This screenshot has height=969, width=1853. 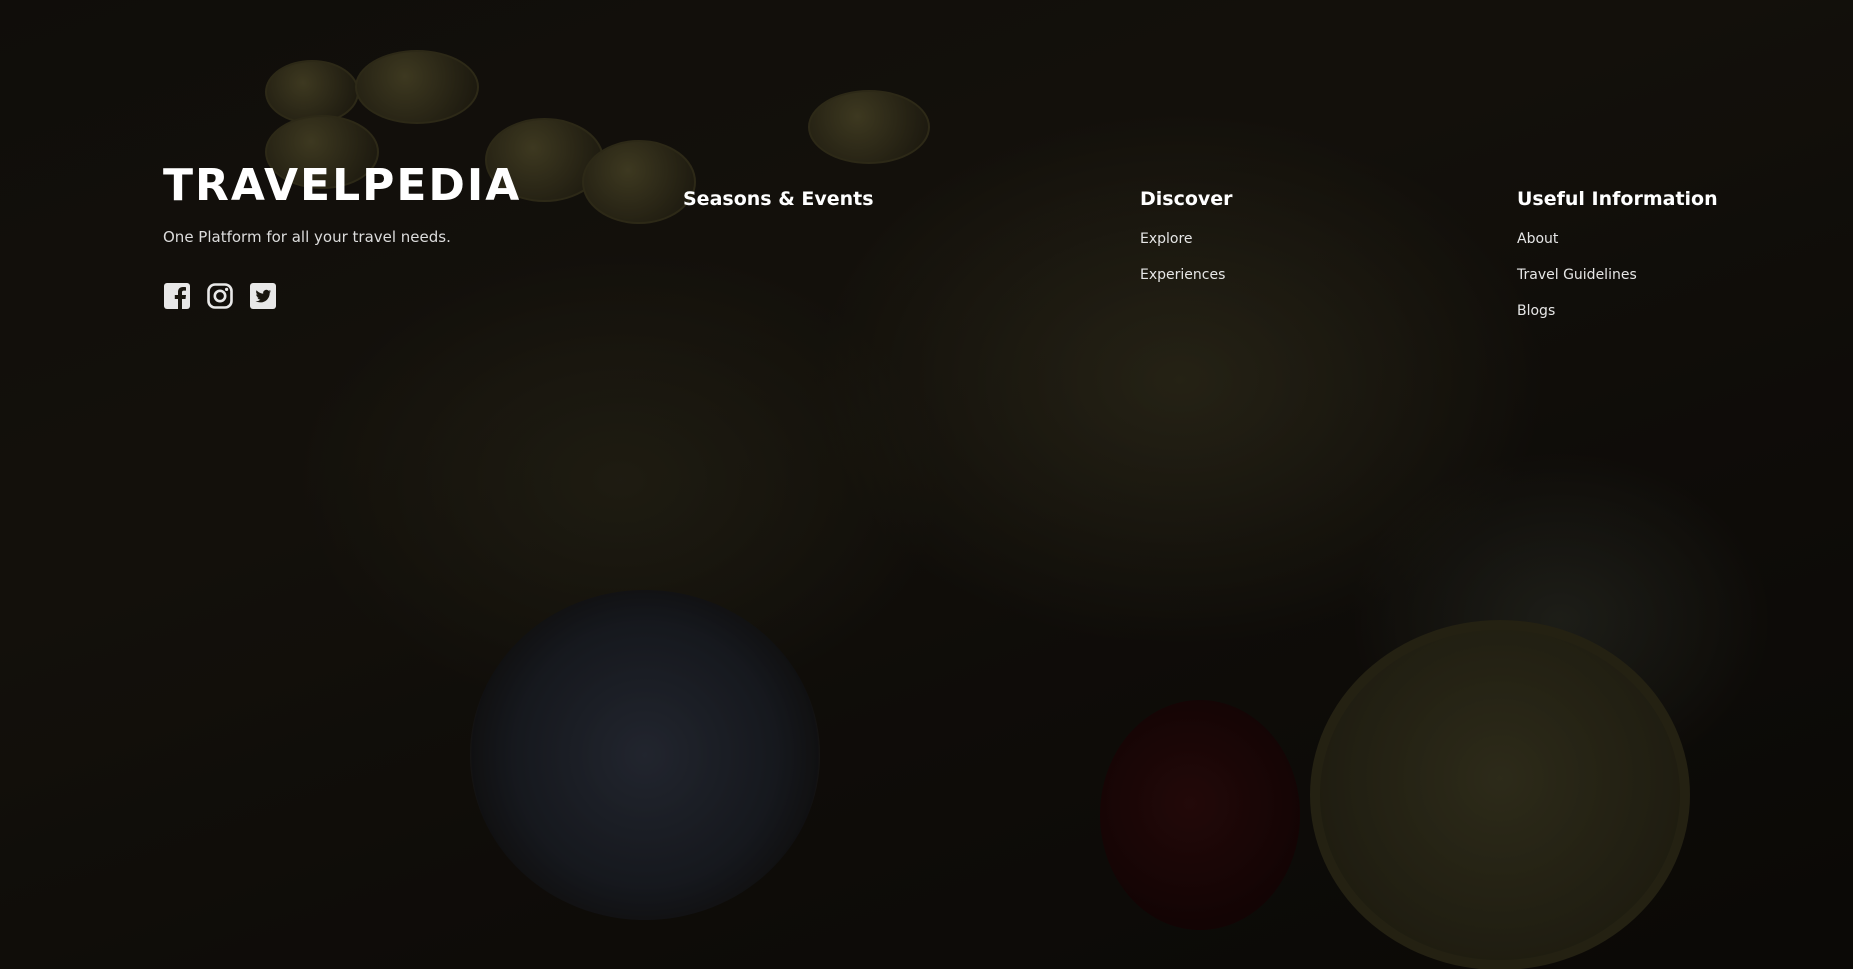 I want to click on brand-tagline: One Platform for all your travel needs., so click(x=307, y=237).